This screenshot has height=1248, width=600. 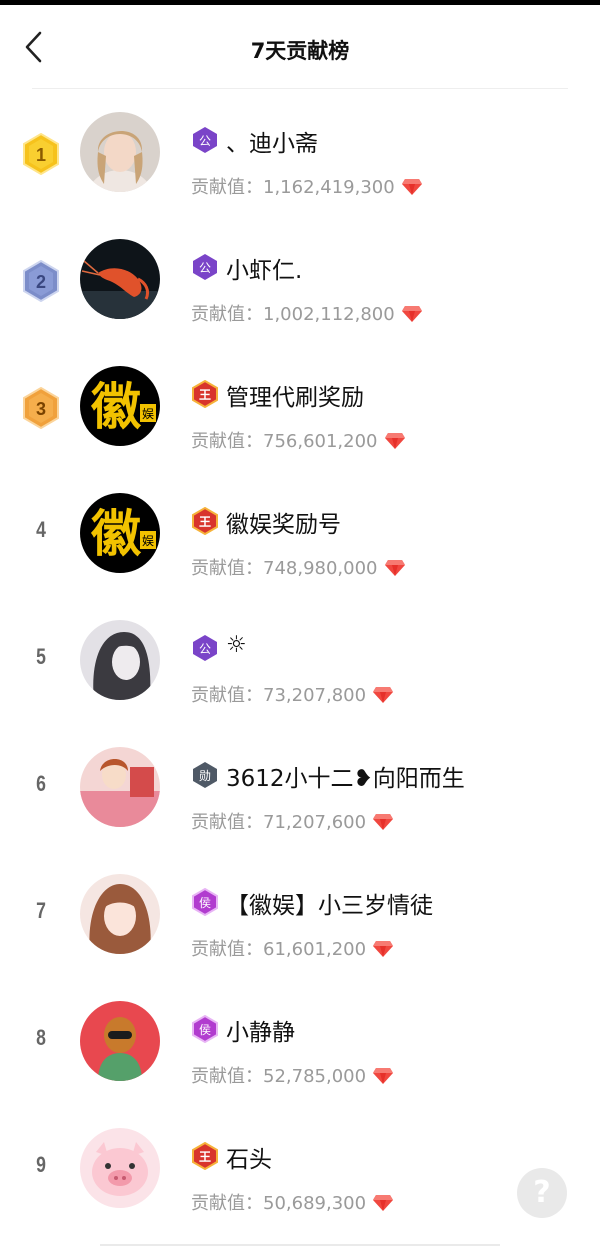 I want to click on contribution-value: 贡献值：756,601,200, so click(x=298, y=441).